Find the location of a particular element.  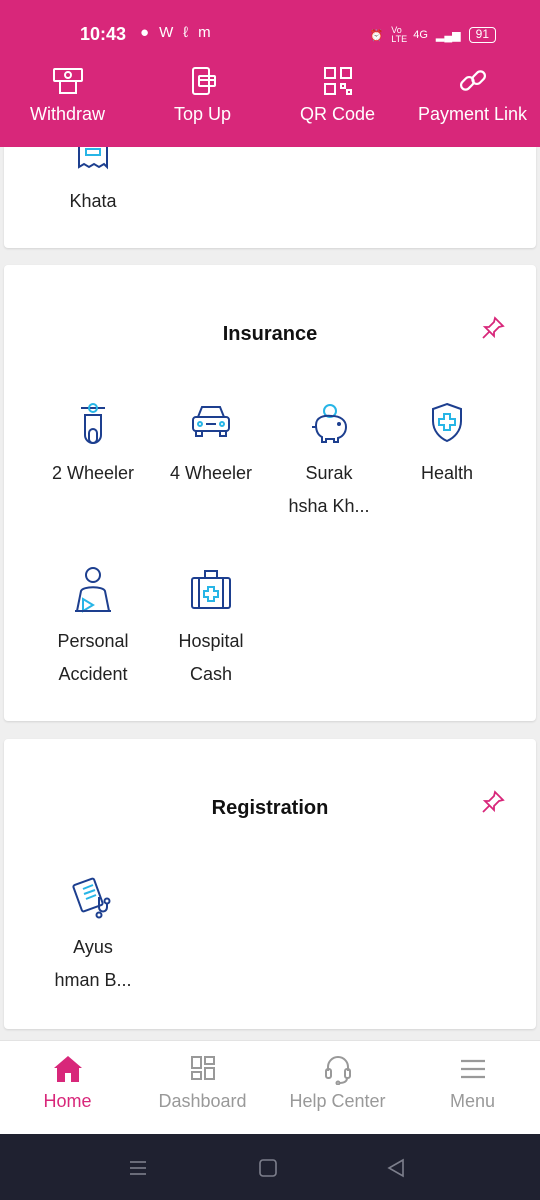

nav-dashboard: Dashboard is located at coordinates (202, 1082).